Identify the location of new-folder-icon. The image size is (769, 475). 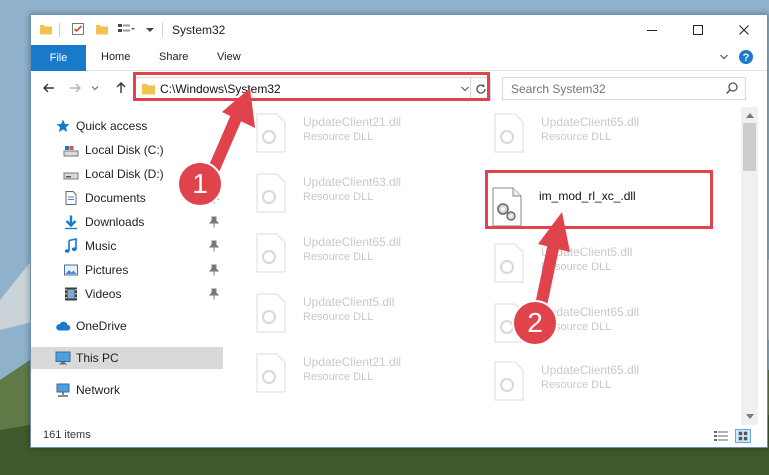
(102, 29).